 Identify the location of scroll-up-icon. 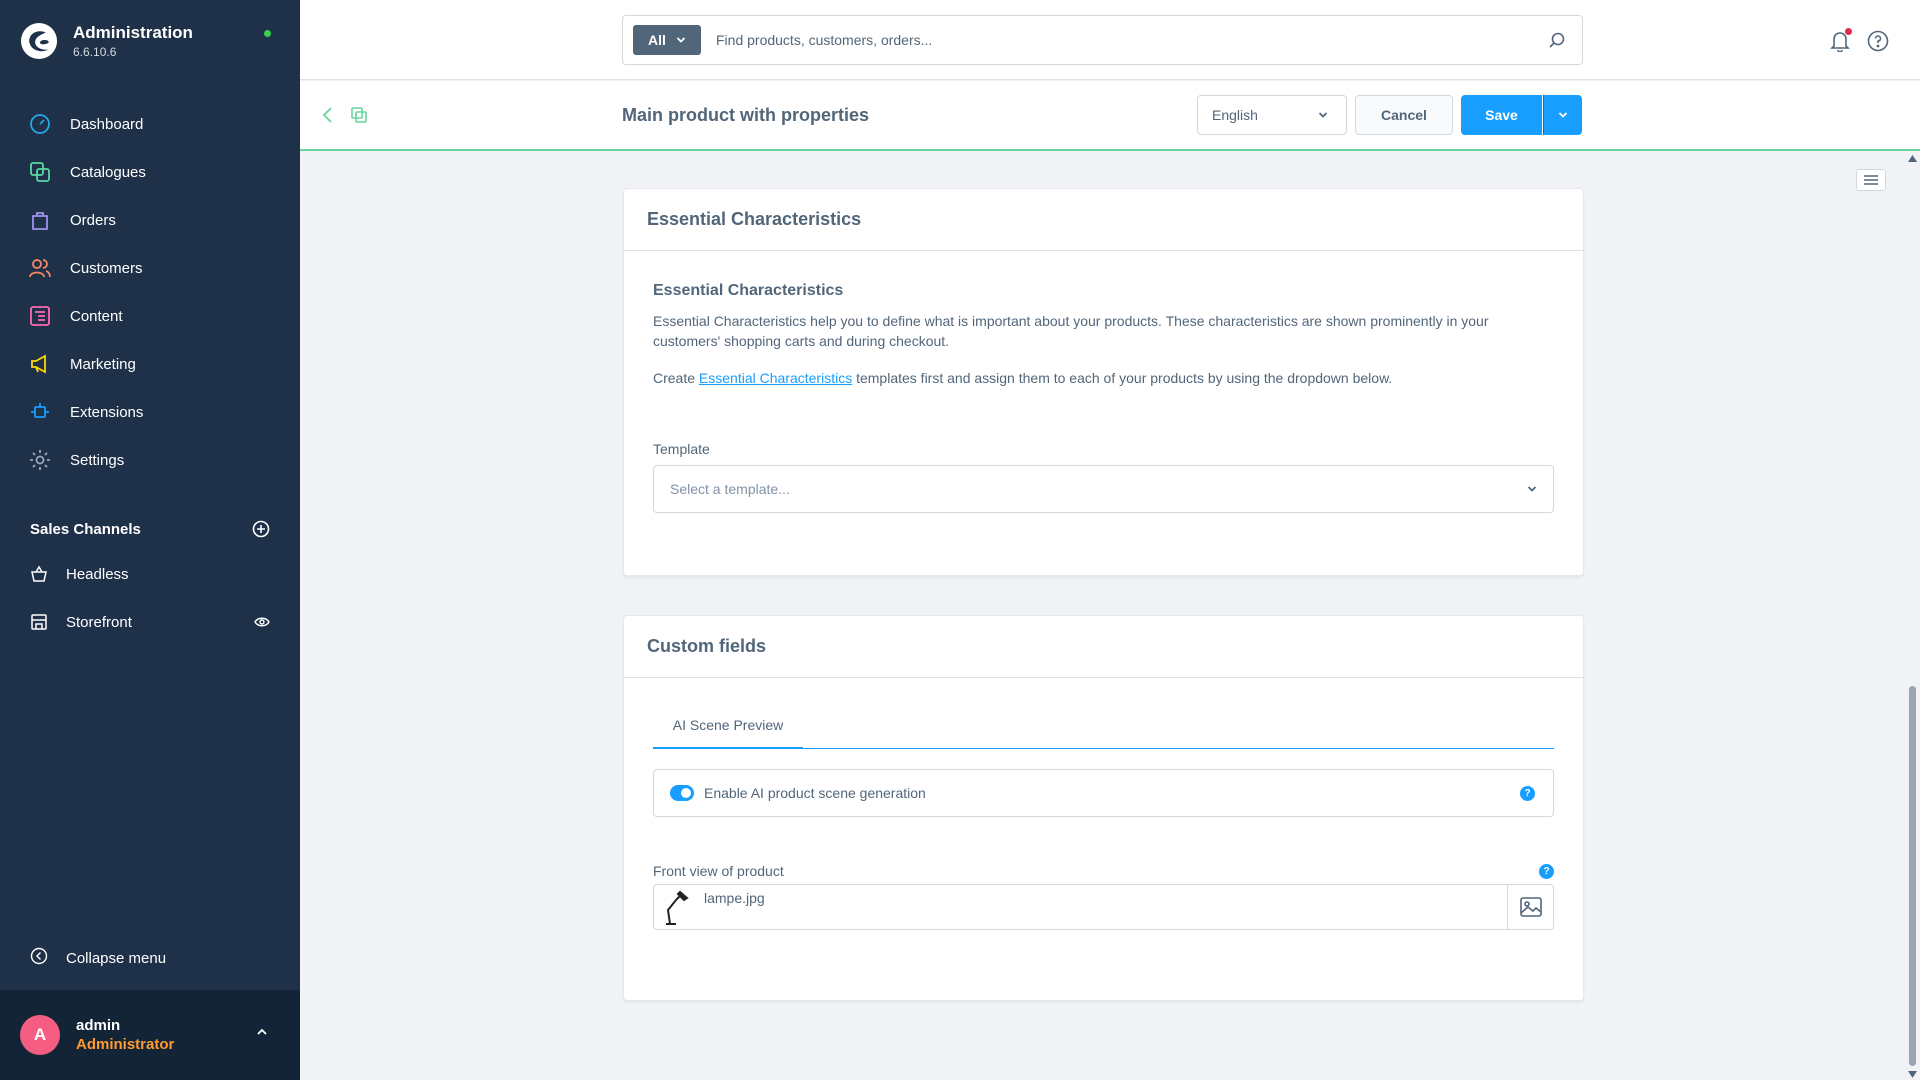
(1912, 158).